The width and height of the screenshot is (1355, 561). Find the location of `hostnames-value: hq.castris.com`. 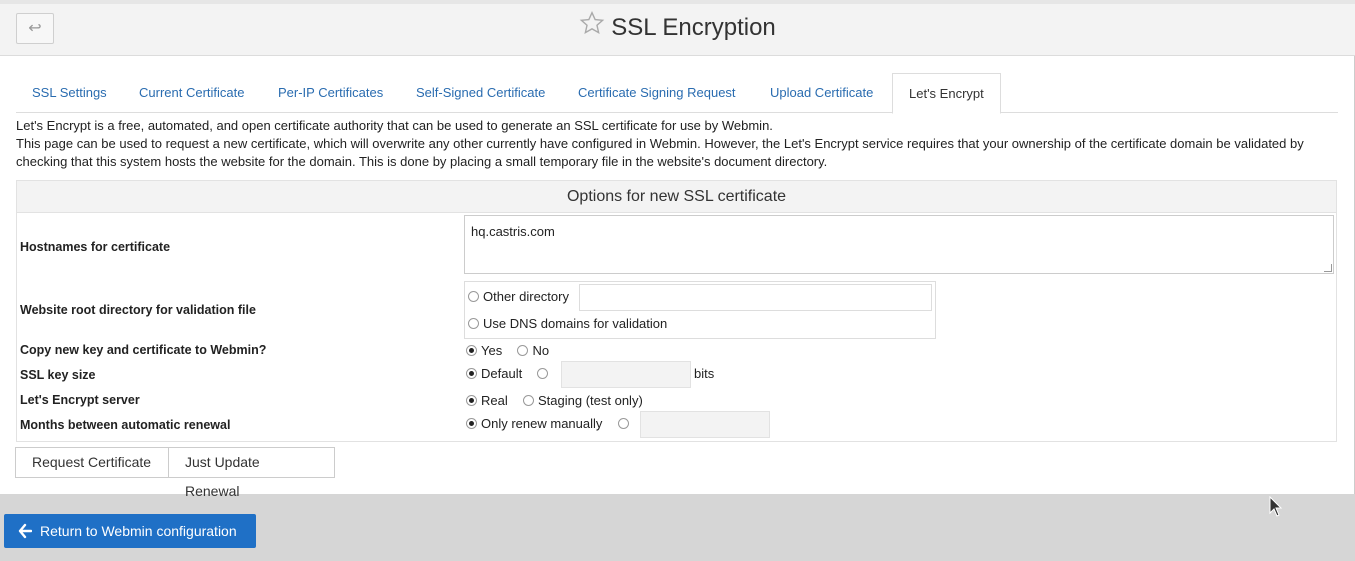

hostnames-value: hq.castris.com is located at coordinates (513, 231).